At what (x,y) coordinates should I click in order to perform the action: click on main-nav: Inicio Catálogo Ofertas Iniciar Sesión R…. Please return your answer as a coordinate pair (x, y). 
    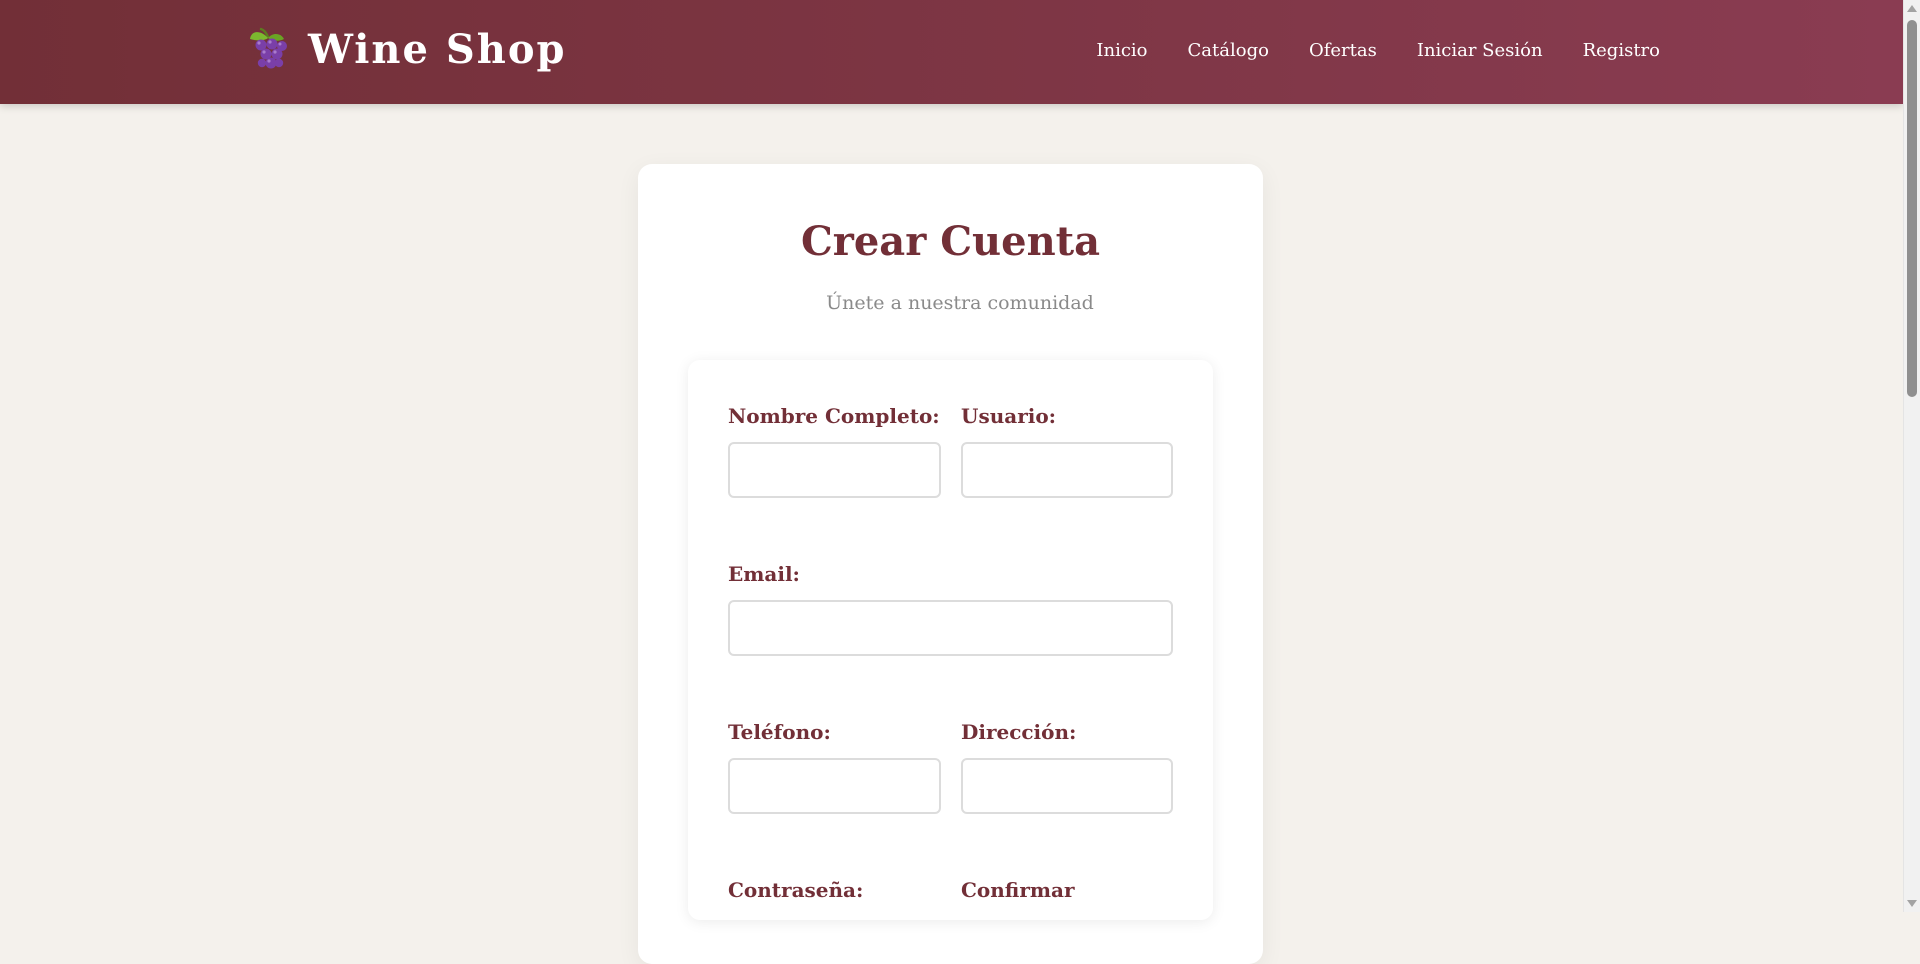
    Looking at the image, I should click on (1378, 51).